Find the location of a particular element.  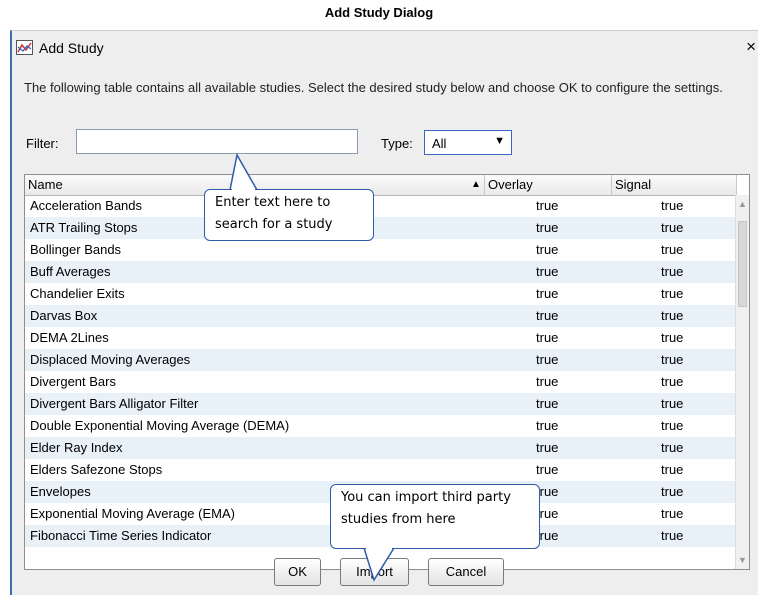

cancel-button: Cancel is located at coordinates (466, 572).